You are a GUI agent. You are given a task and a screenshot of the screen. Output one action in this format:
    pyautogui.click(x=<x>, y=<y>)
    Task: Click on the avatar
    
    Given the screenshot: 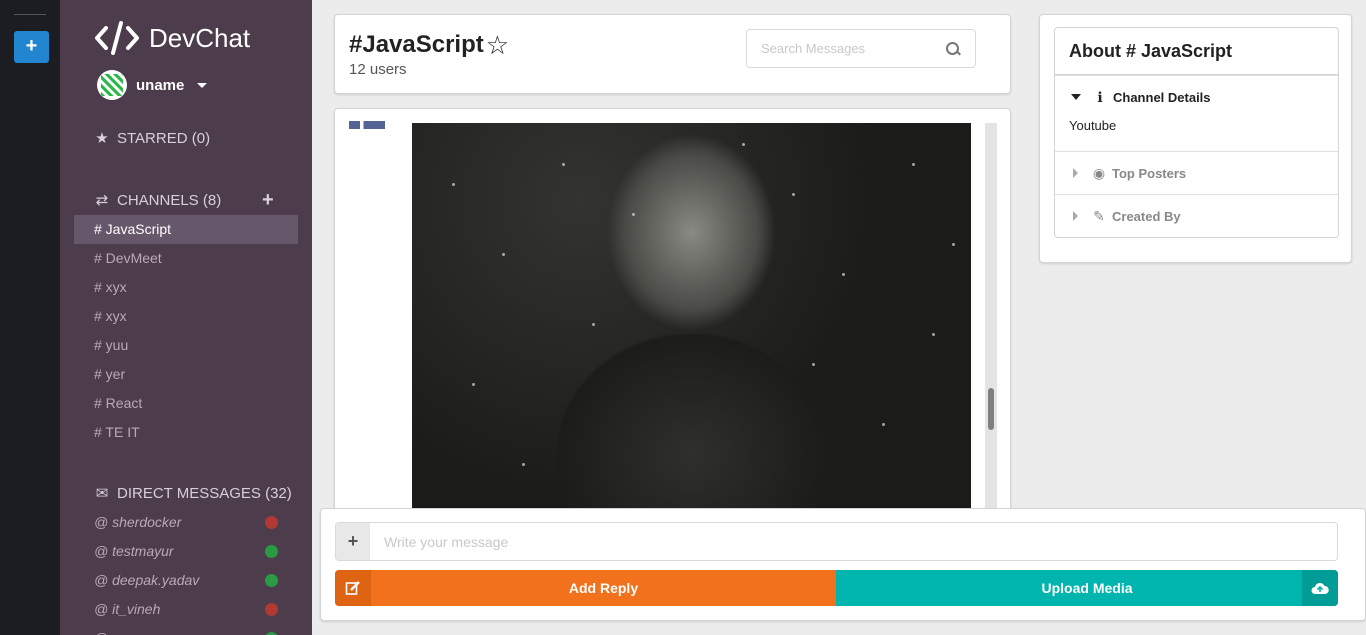 What is the action you would take?
    pyautogui.click(x=112, y=85)
    